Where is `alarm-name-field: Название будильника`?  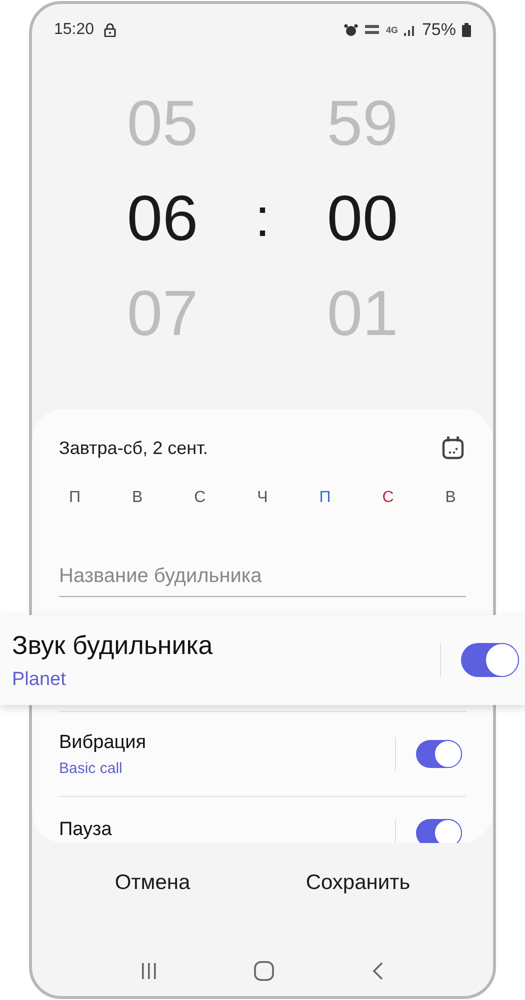 alarm-name-field: Название будильника is located at coordinates (262, 578).